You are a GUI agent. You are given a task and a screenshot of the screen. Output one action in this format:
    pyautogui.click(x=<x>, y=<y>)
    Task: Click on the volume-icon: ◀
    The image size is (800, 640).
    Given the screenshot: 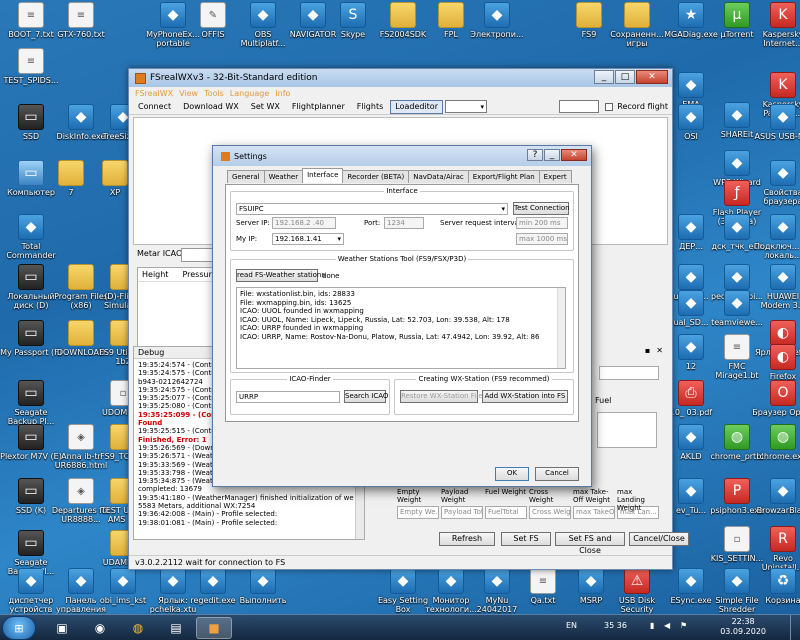 What is the action you would take?
    pyautogui.click(x=667, y=625)
    